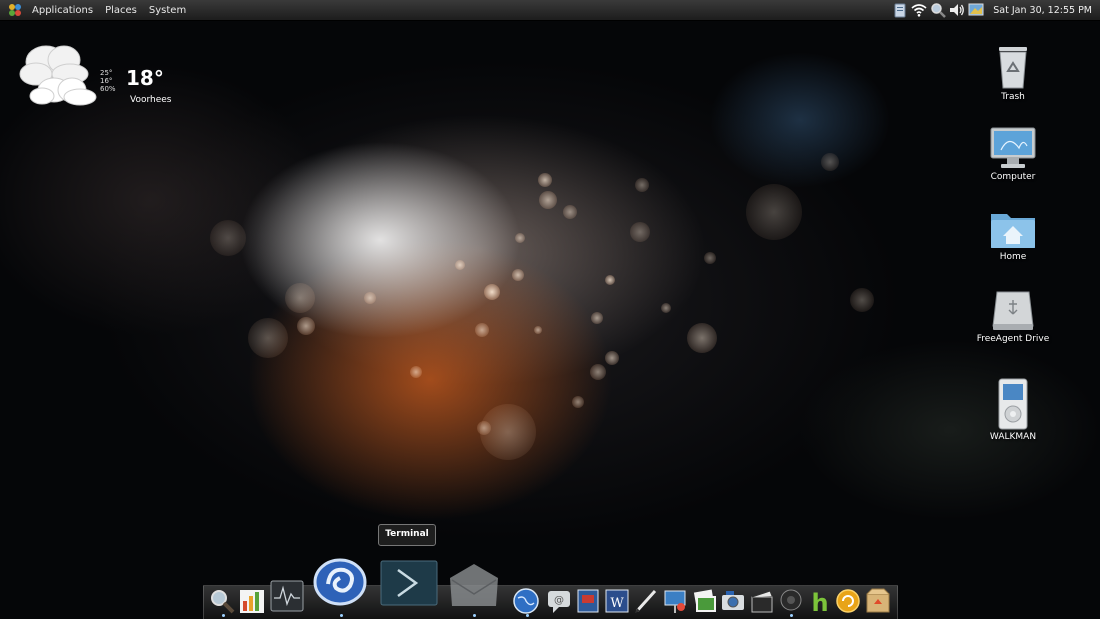 The image size is (1100, 619). I want to click on webcam-icon, so click(791, 601).